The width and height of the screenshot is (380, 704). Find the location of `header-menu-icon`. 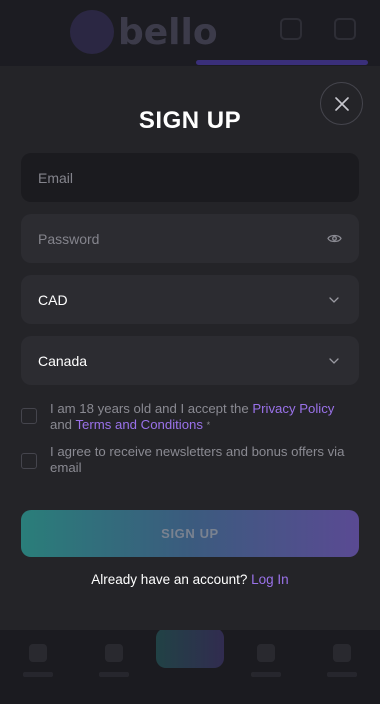

header-menu-icon is located at coordinates (345, 29).